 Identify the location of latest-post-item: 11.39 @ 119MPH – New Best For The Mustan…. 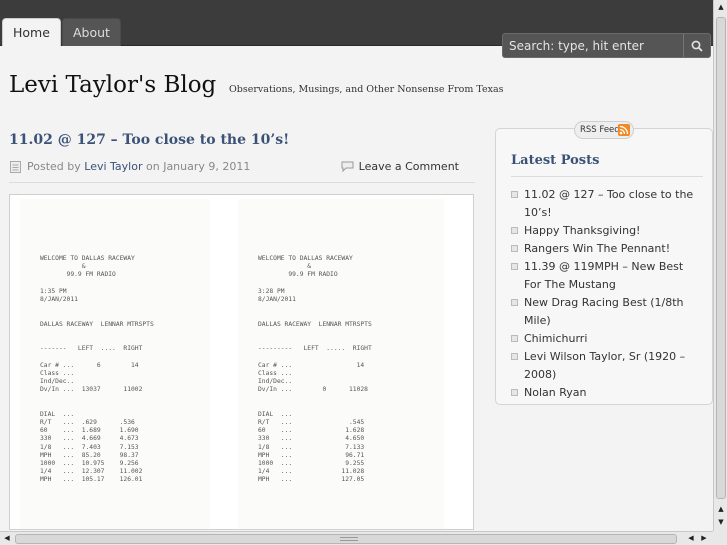
(606, 276).